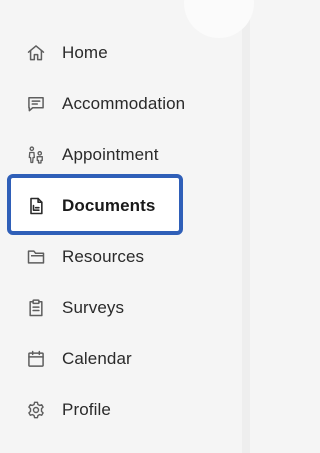 This screenshot has width=320, height=453. I want to click on message-icon, so click(36, 104).